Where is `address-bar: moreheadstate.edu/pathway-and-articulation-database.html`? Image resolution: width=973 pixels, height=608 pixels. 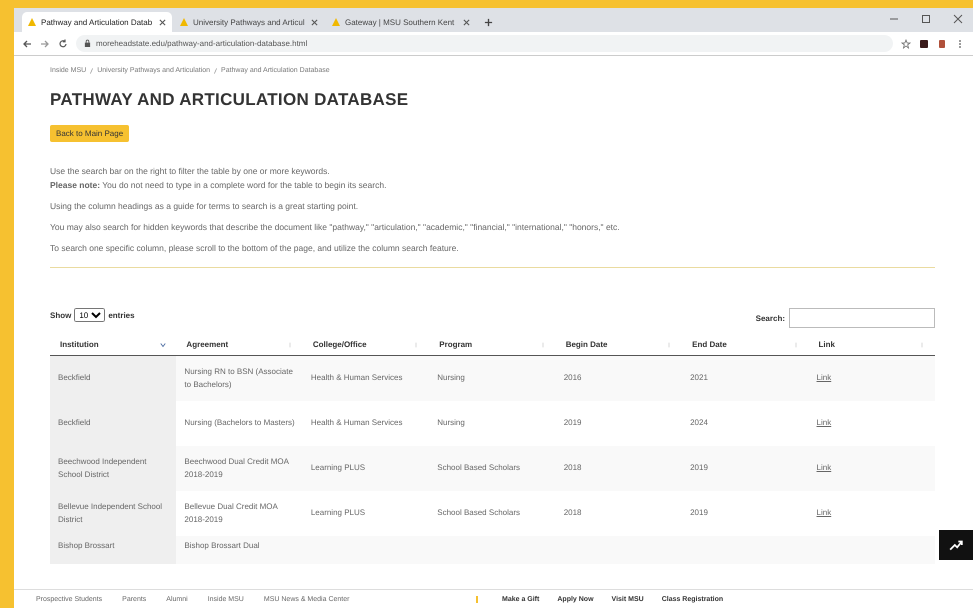 address-bar: moreheadstate.edu/pathway-and-articulation-database.html is located at coordinates (484, 43).